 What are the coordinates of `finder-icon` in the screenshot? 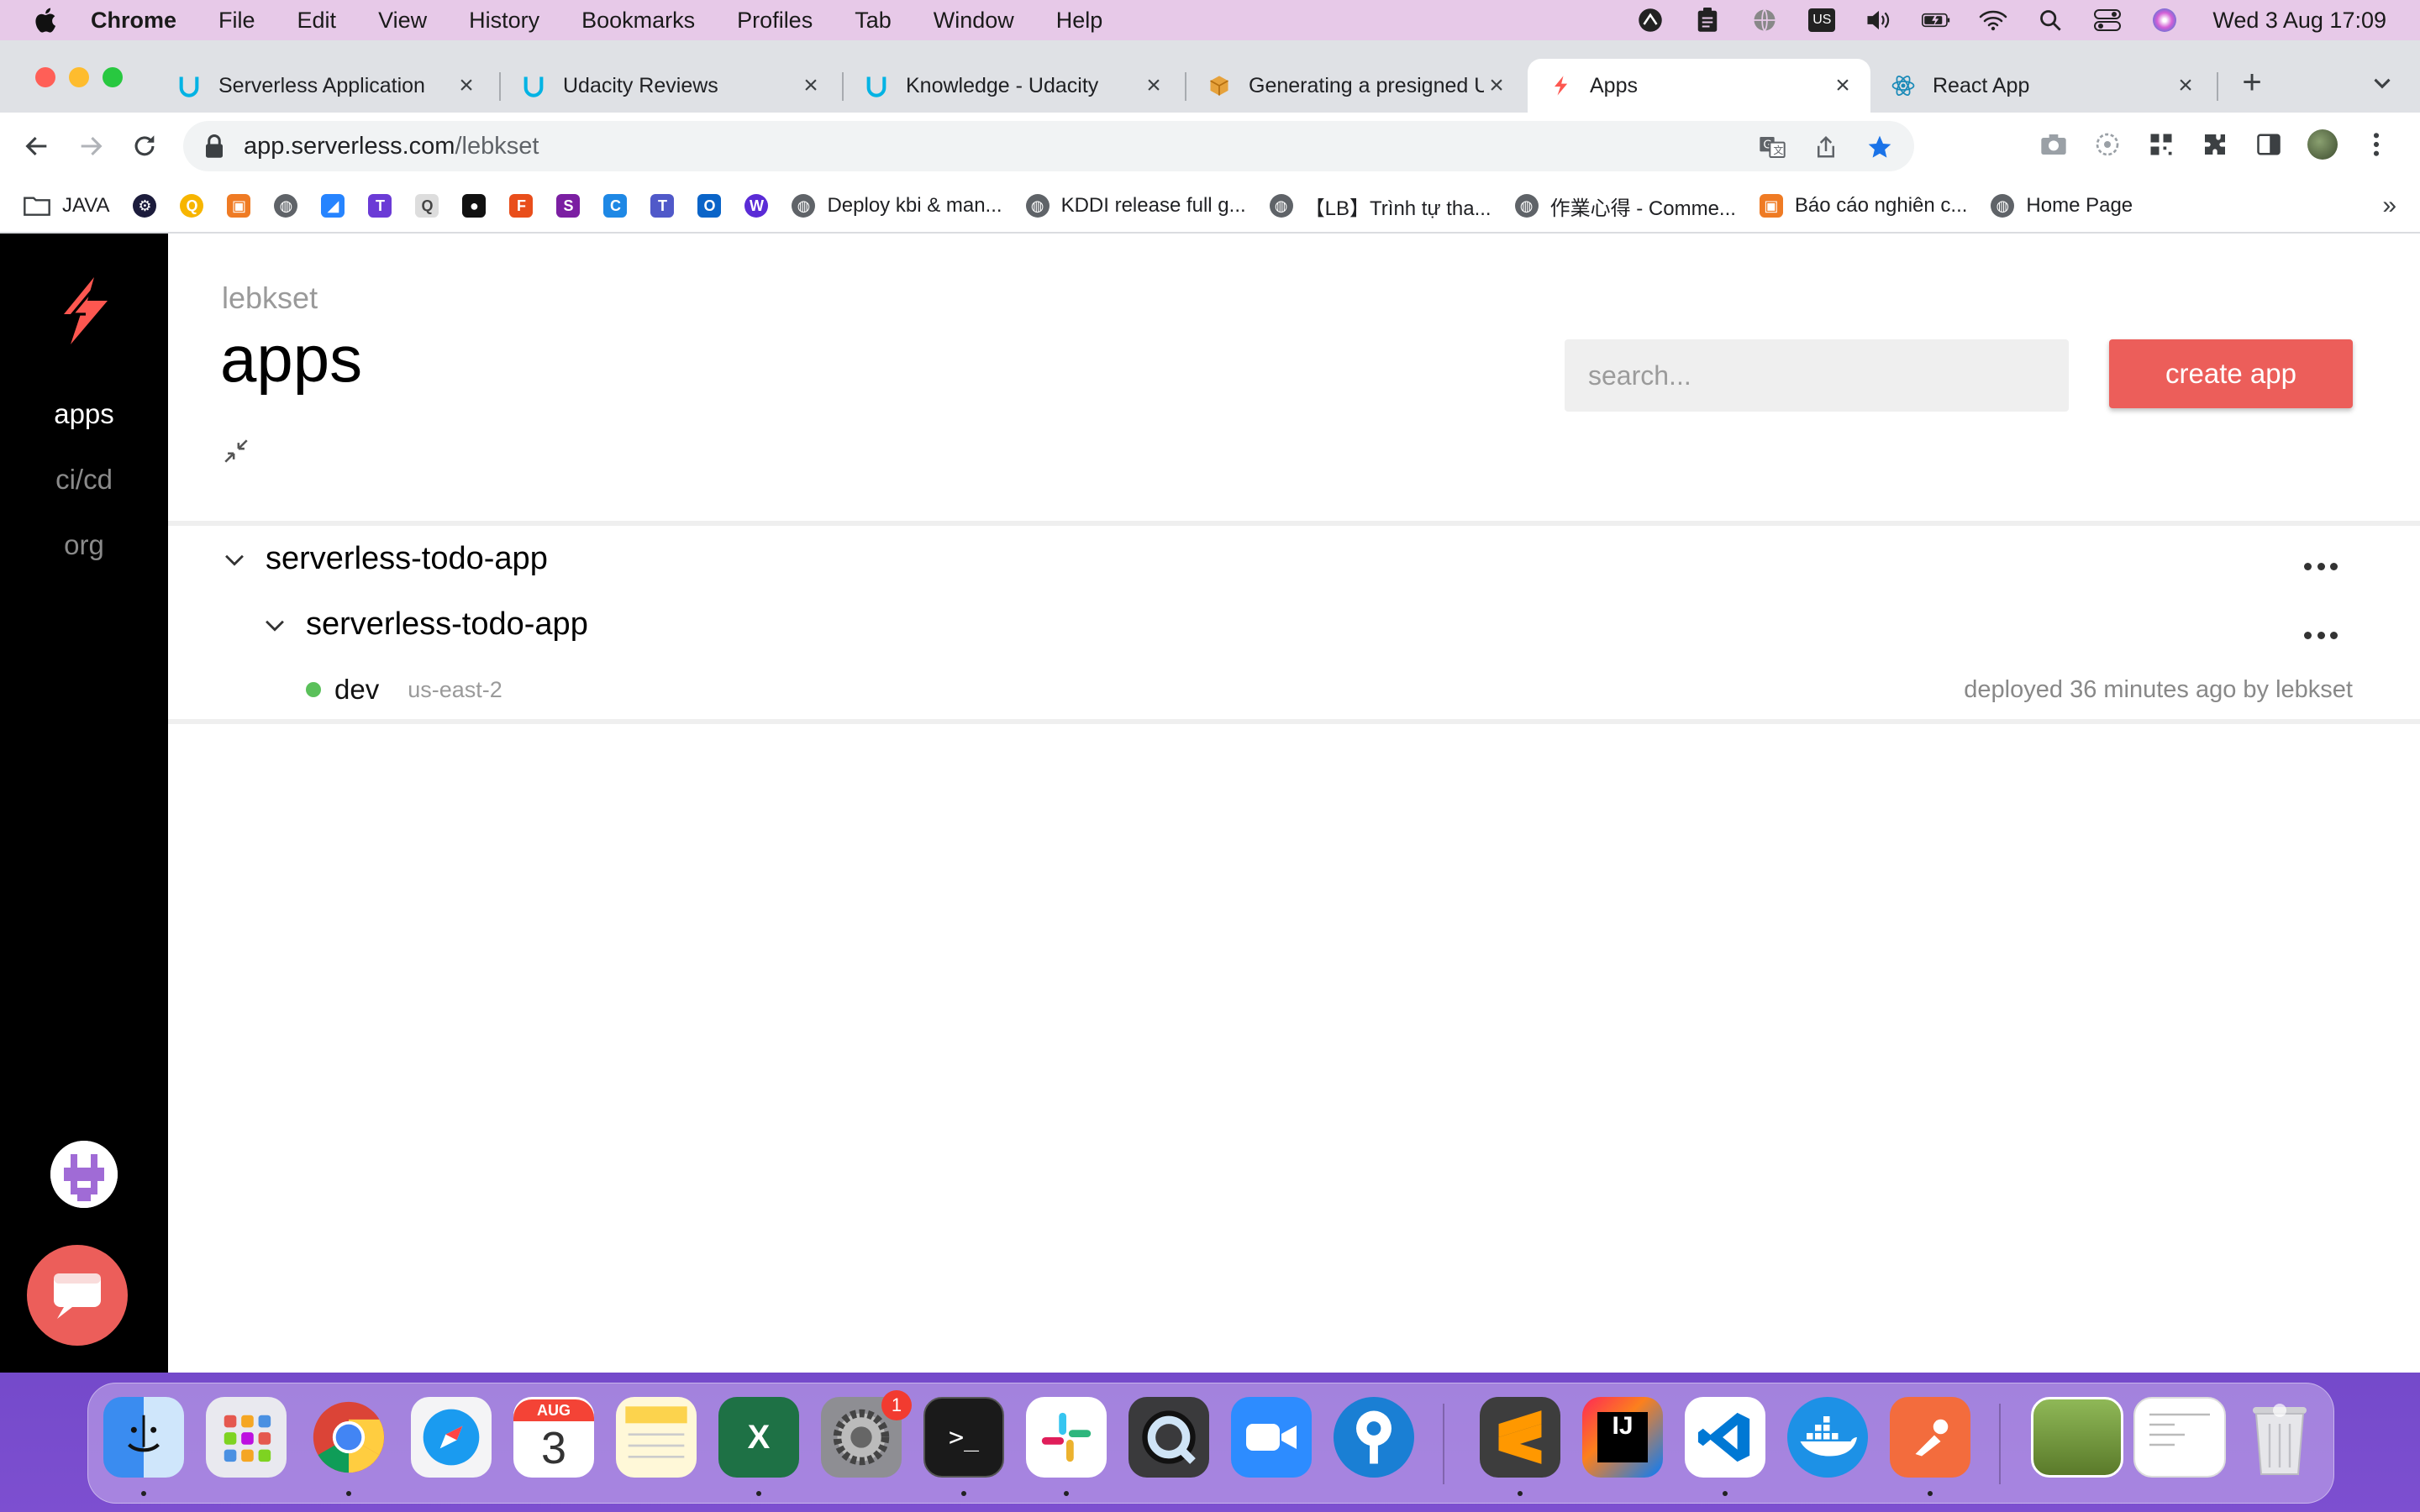 It's located at (143, 1437).